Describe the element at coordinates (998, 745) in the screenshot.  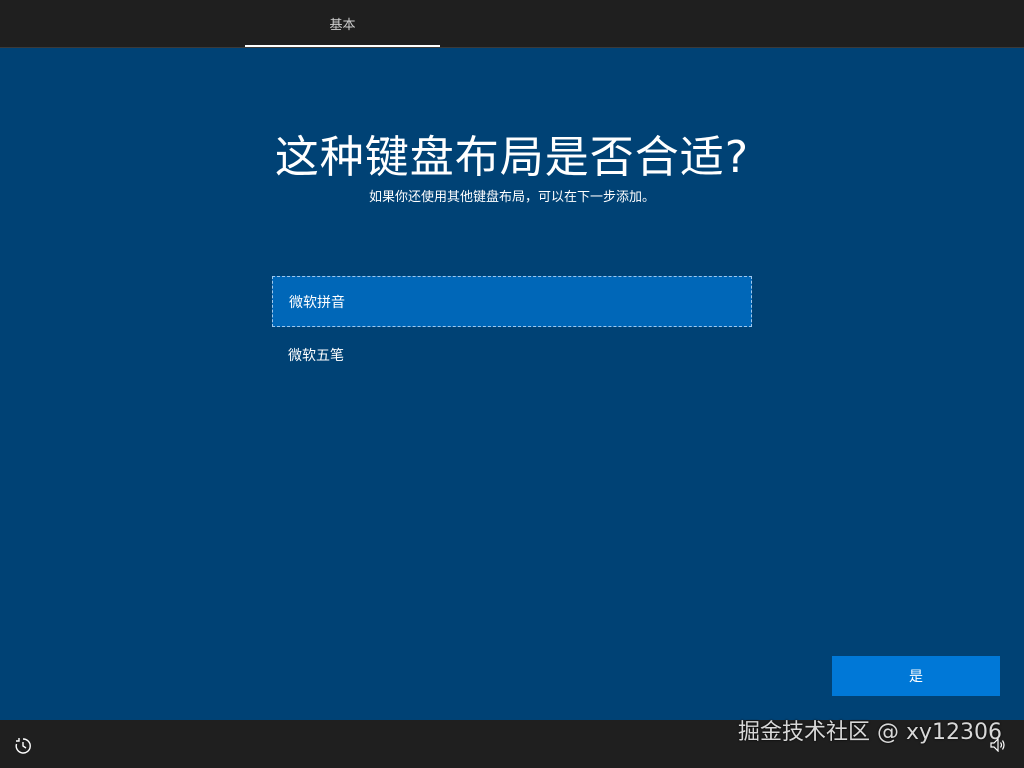
I see `volume-icon` at that location.